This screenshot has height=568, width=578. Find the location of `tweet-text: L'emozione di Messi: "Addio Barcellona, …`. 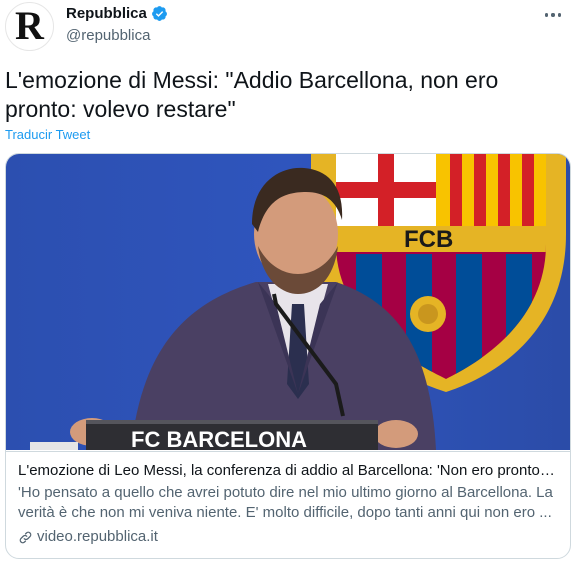

tweet-text: L'emozione di Messi: "Addio Barcellona, … is located at coordinates (252, 94).